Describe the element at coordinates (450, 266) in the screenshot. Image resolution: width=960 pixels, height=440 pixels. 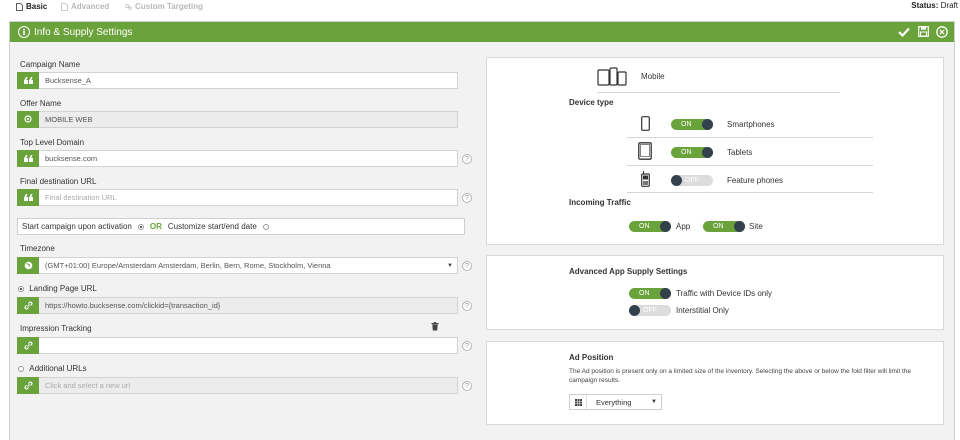
I see `chevron-down-icon: ▼` at that location.